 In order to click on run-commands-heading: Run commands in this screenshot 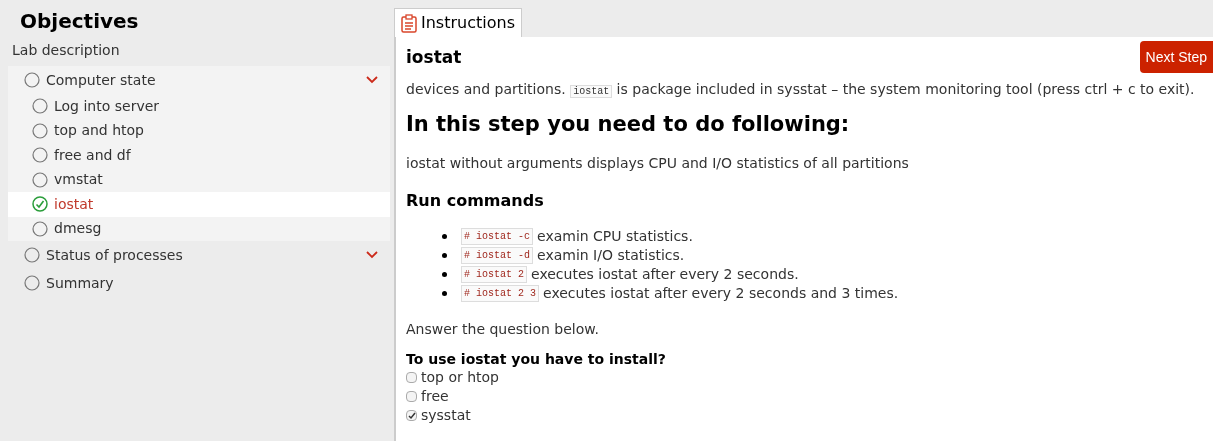, I will do `click(475, 201)`.